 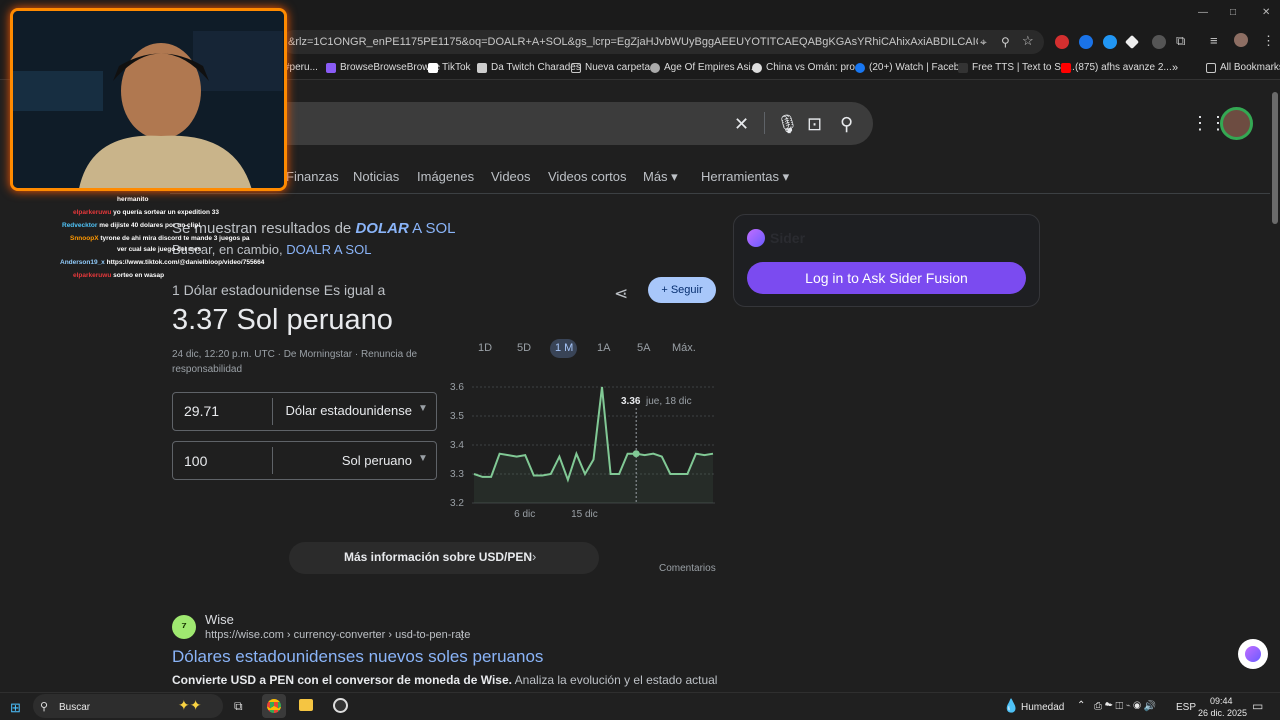 What do you see at coordinates (1241, 40) in the screenshot?
I see `profile-avatar` at bounding box center [1241, 40].